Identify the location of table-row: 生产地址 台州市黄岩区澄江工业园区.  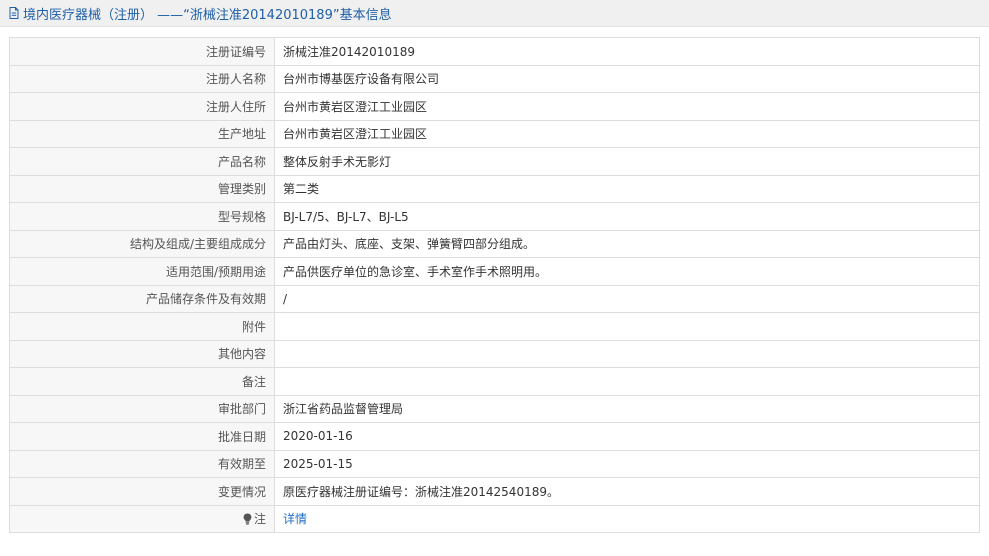
(494, 133).